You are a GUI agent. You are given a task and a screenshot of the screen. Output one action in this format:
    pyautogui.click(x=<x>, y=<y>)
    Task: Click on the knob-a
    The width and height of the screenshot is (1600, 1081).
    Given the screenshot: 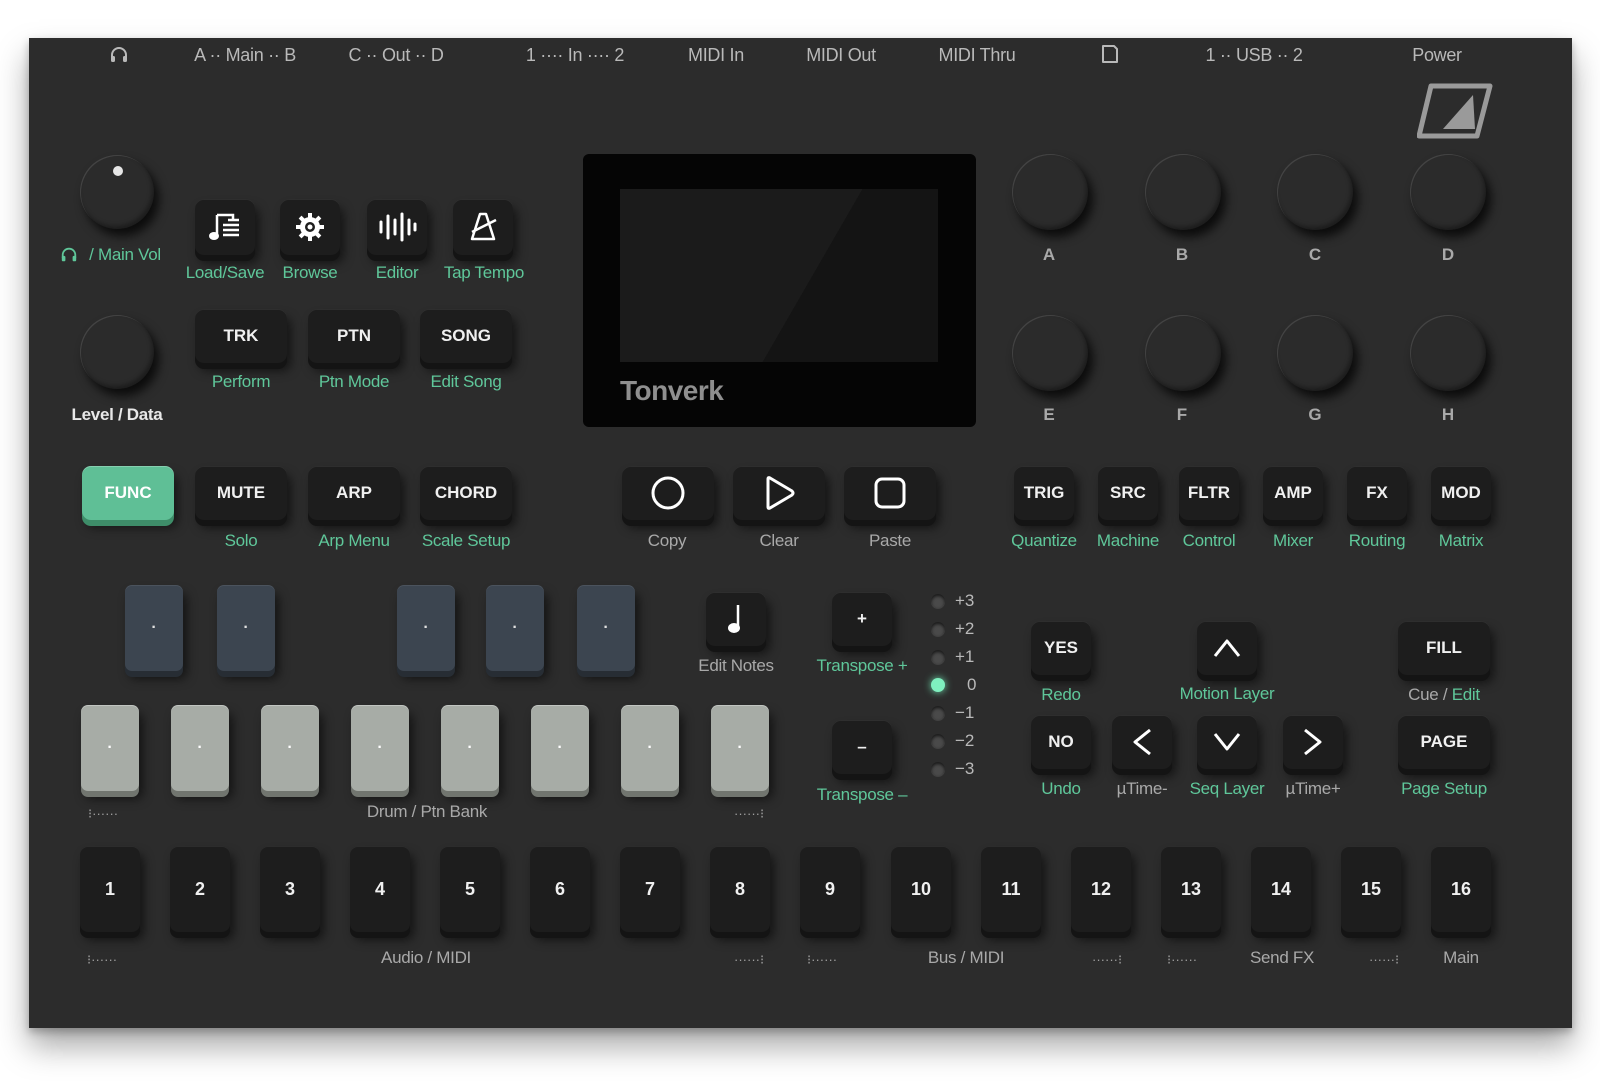 What is the action you would take?
    pyautogui.click(x=1050, y=192)
    